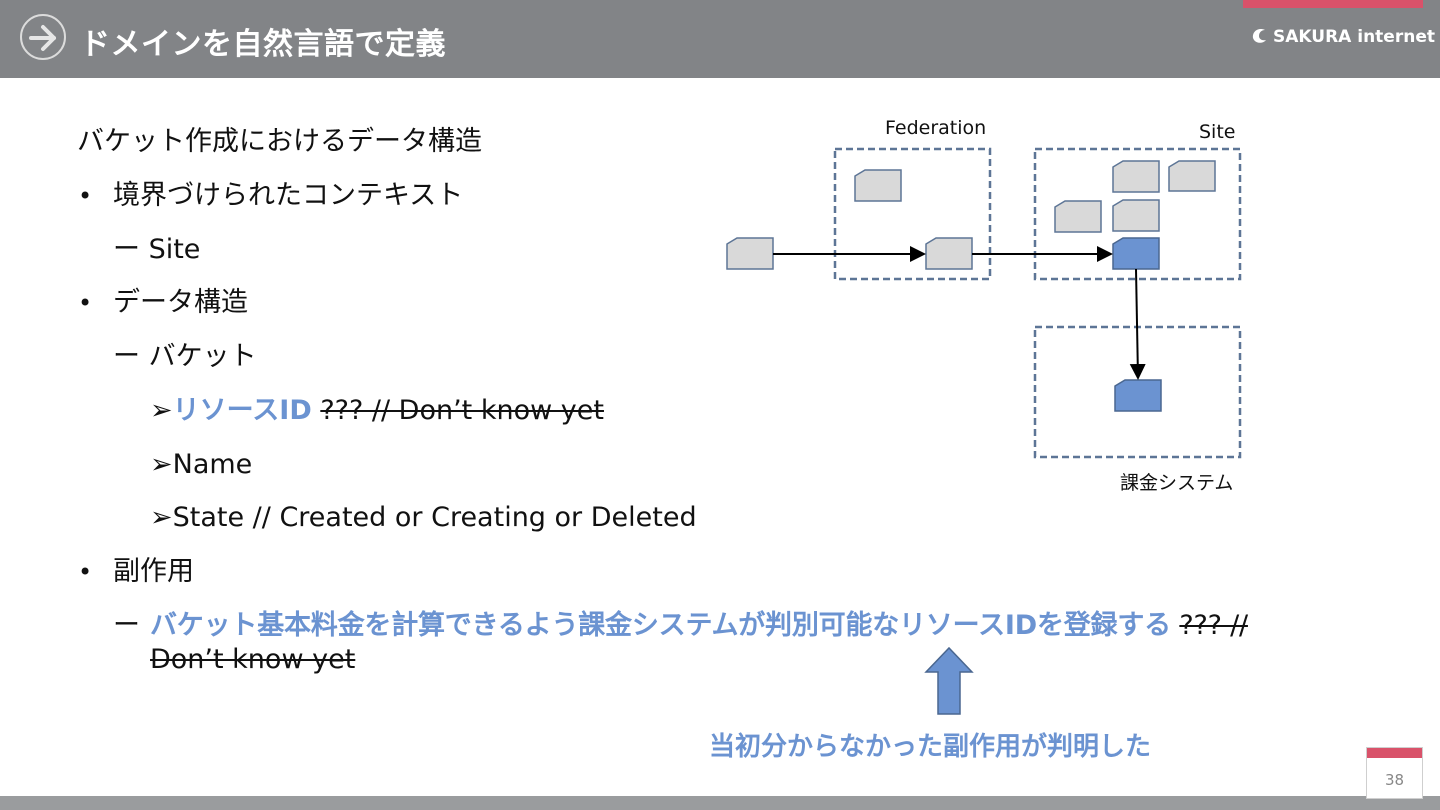 The width and height of the screenshot is (1440, 810). Describe the element at coordinates (1217, 132) in the screenshot. I see `site-label: Site` at that location.